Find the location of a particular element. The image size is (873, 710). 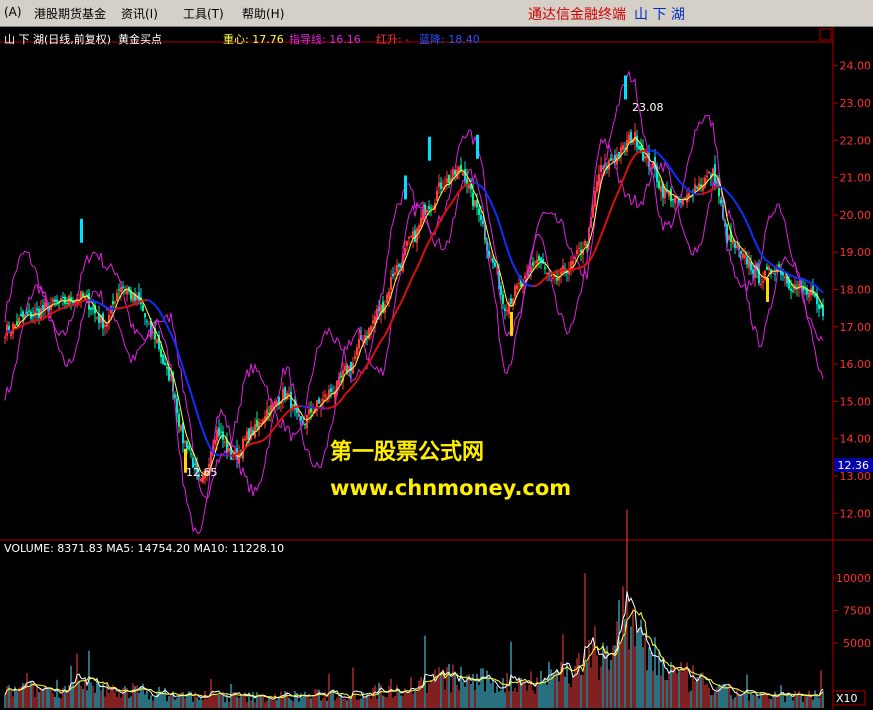

menu-item-tools: 工具(T) is located at coordinates (203, 13).